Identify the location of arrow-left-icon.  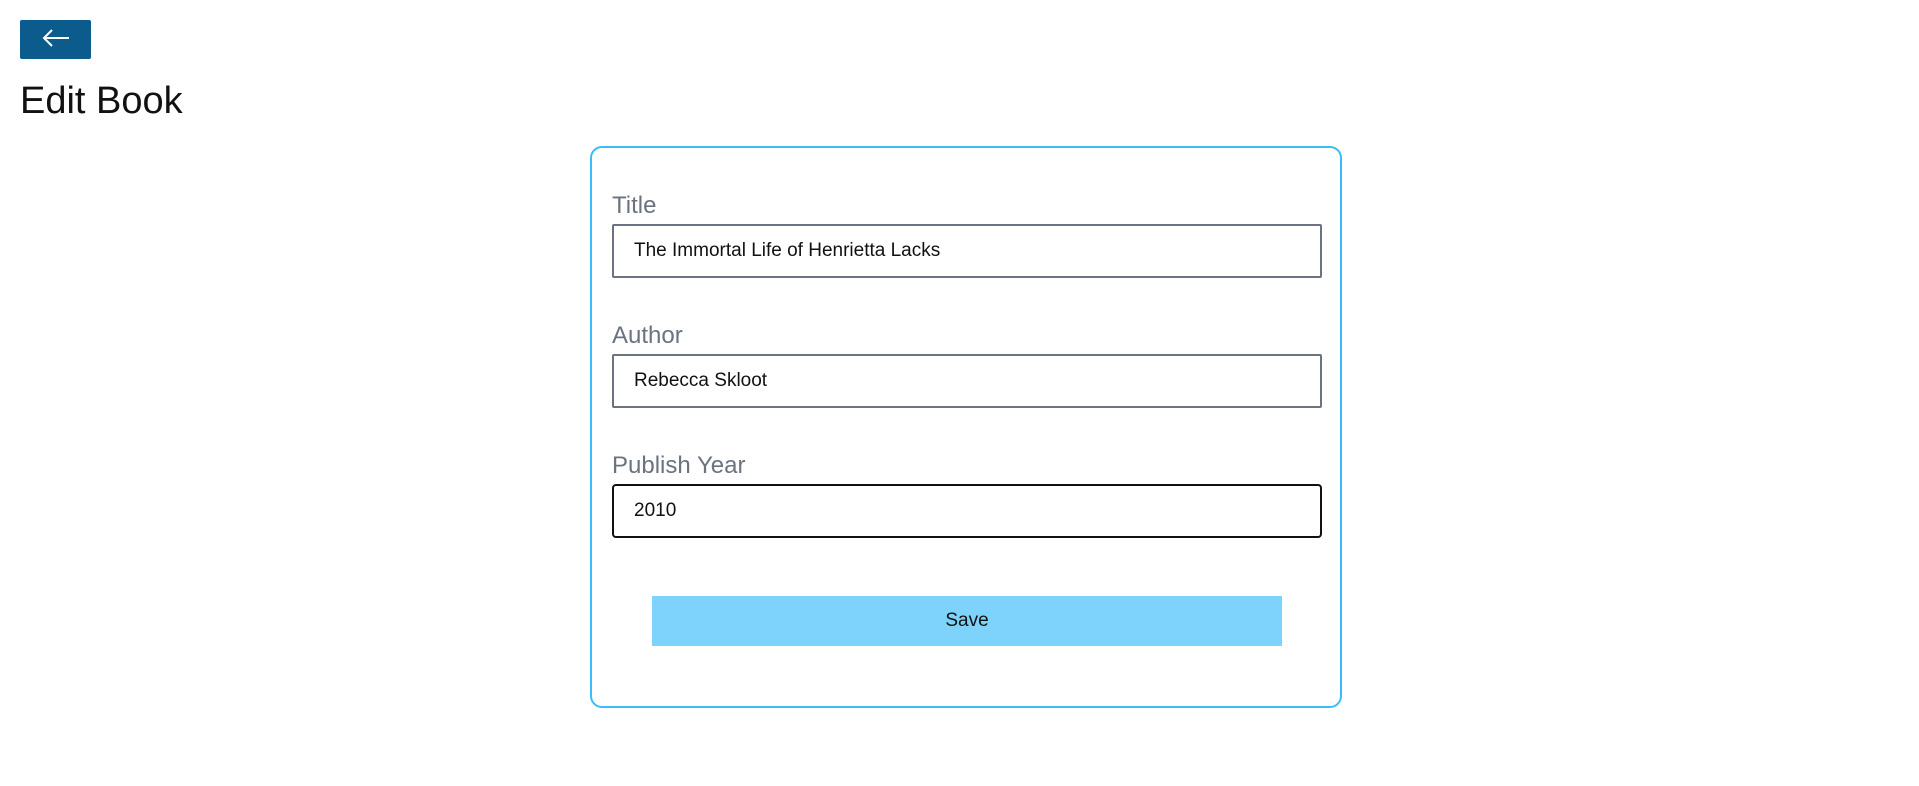
(56, 39).